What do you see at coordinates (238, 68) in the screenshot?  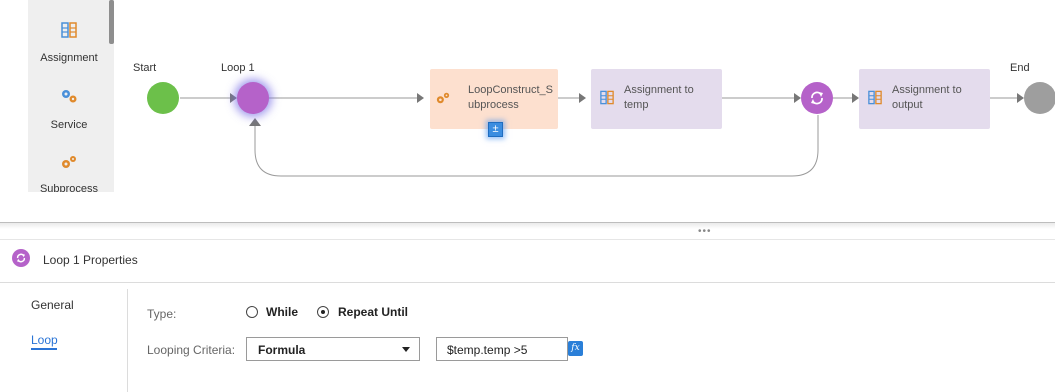 I see `loop-label: Loop 1` at bounding box center [238, 68].